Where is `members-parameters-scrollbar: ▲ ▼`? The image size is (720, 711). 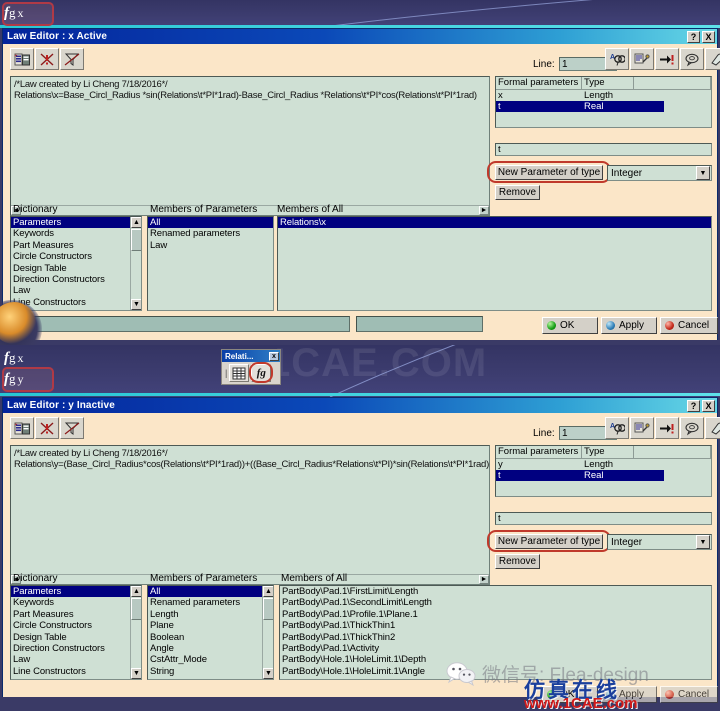
members-parameters-scrollbar: ▲ ▼ is located at coordinates (267, 632).